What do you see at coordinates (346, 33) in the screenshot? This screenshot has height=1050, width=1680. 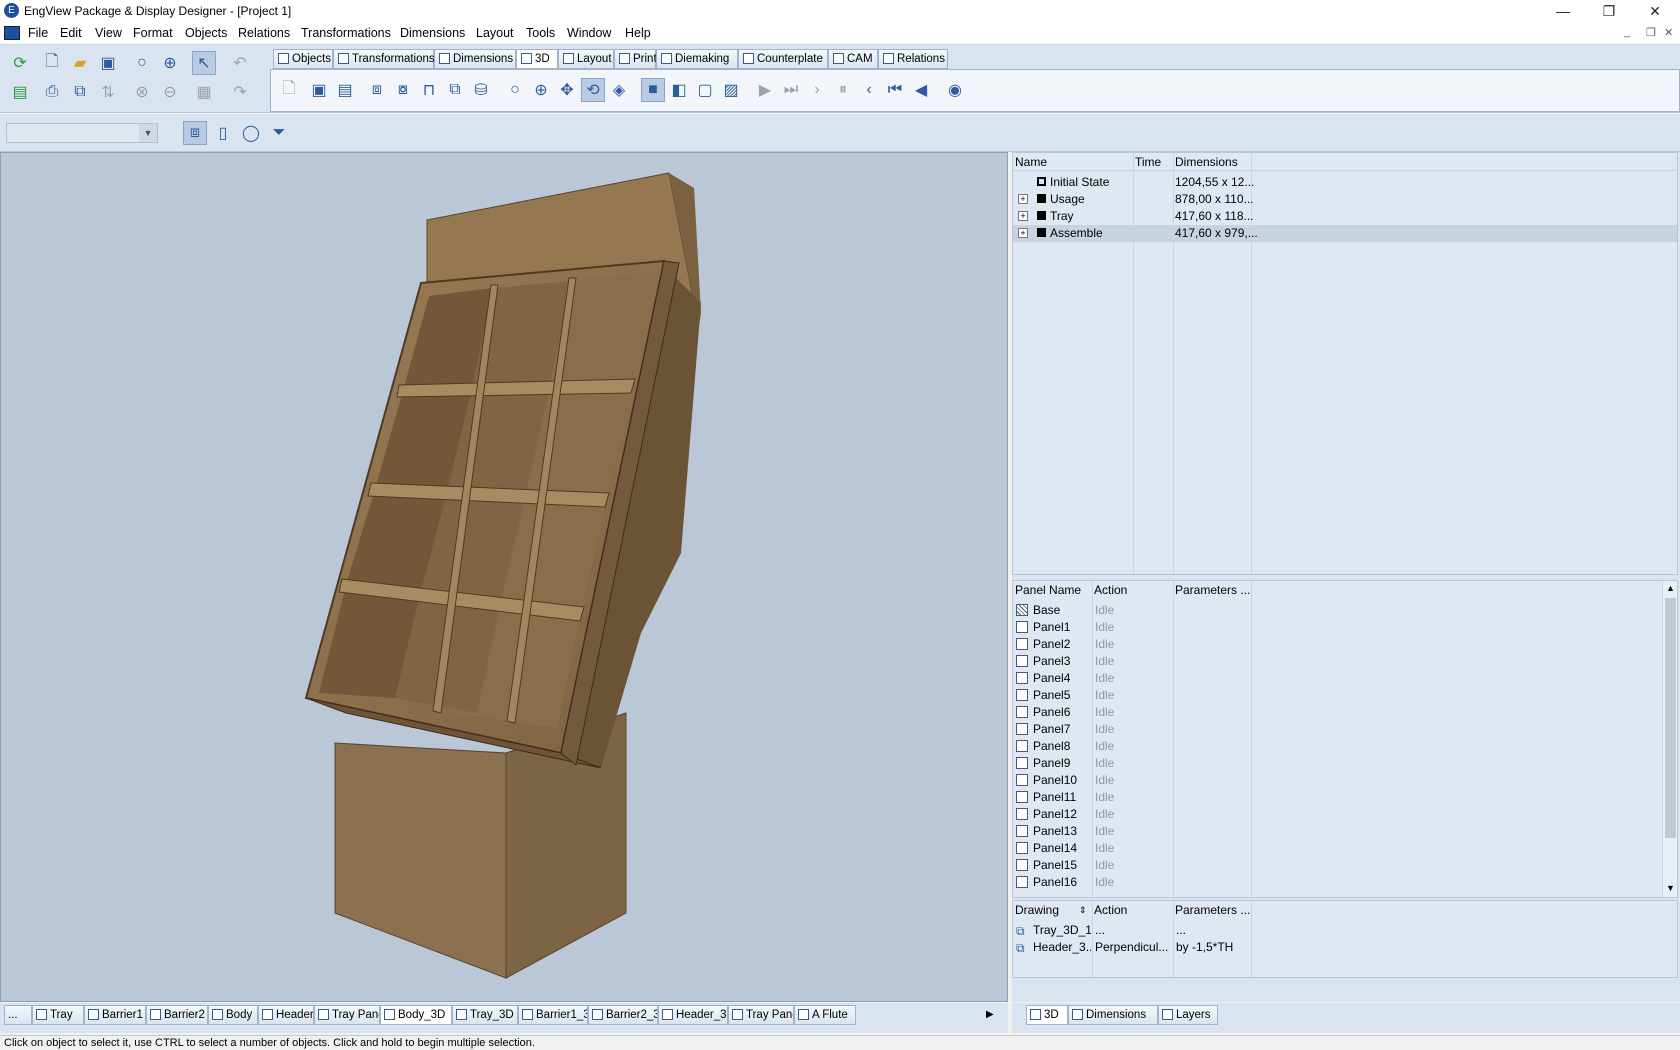 I see `menu-transformations: Transformations` at bounding box center [346, 33].